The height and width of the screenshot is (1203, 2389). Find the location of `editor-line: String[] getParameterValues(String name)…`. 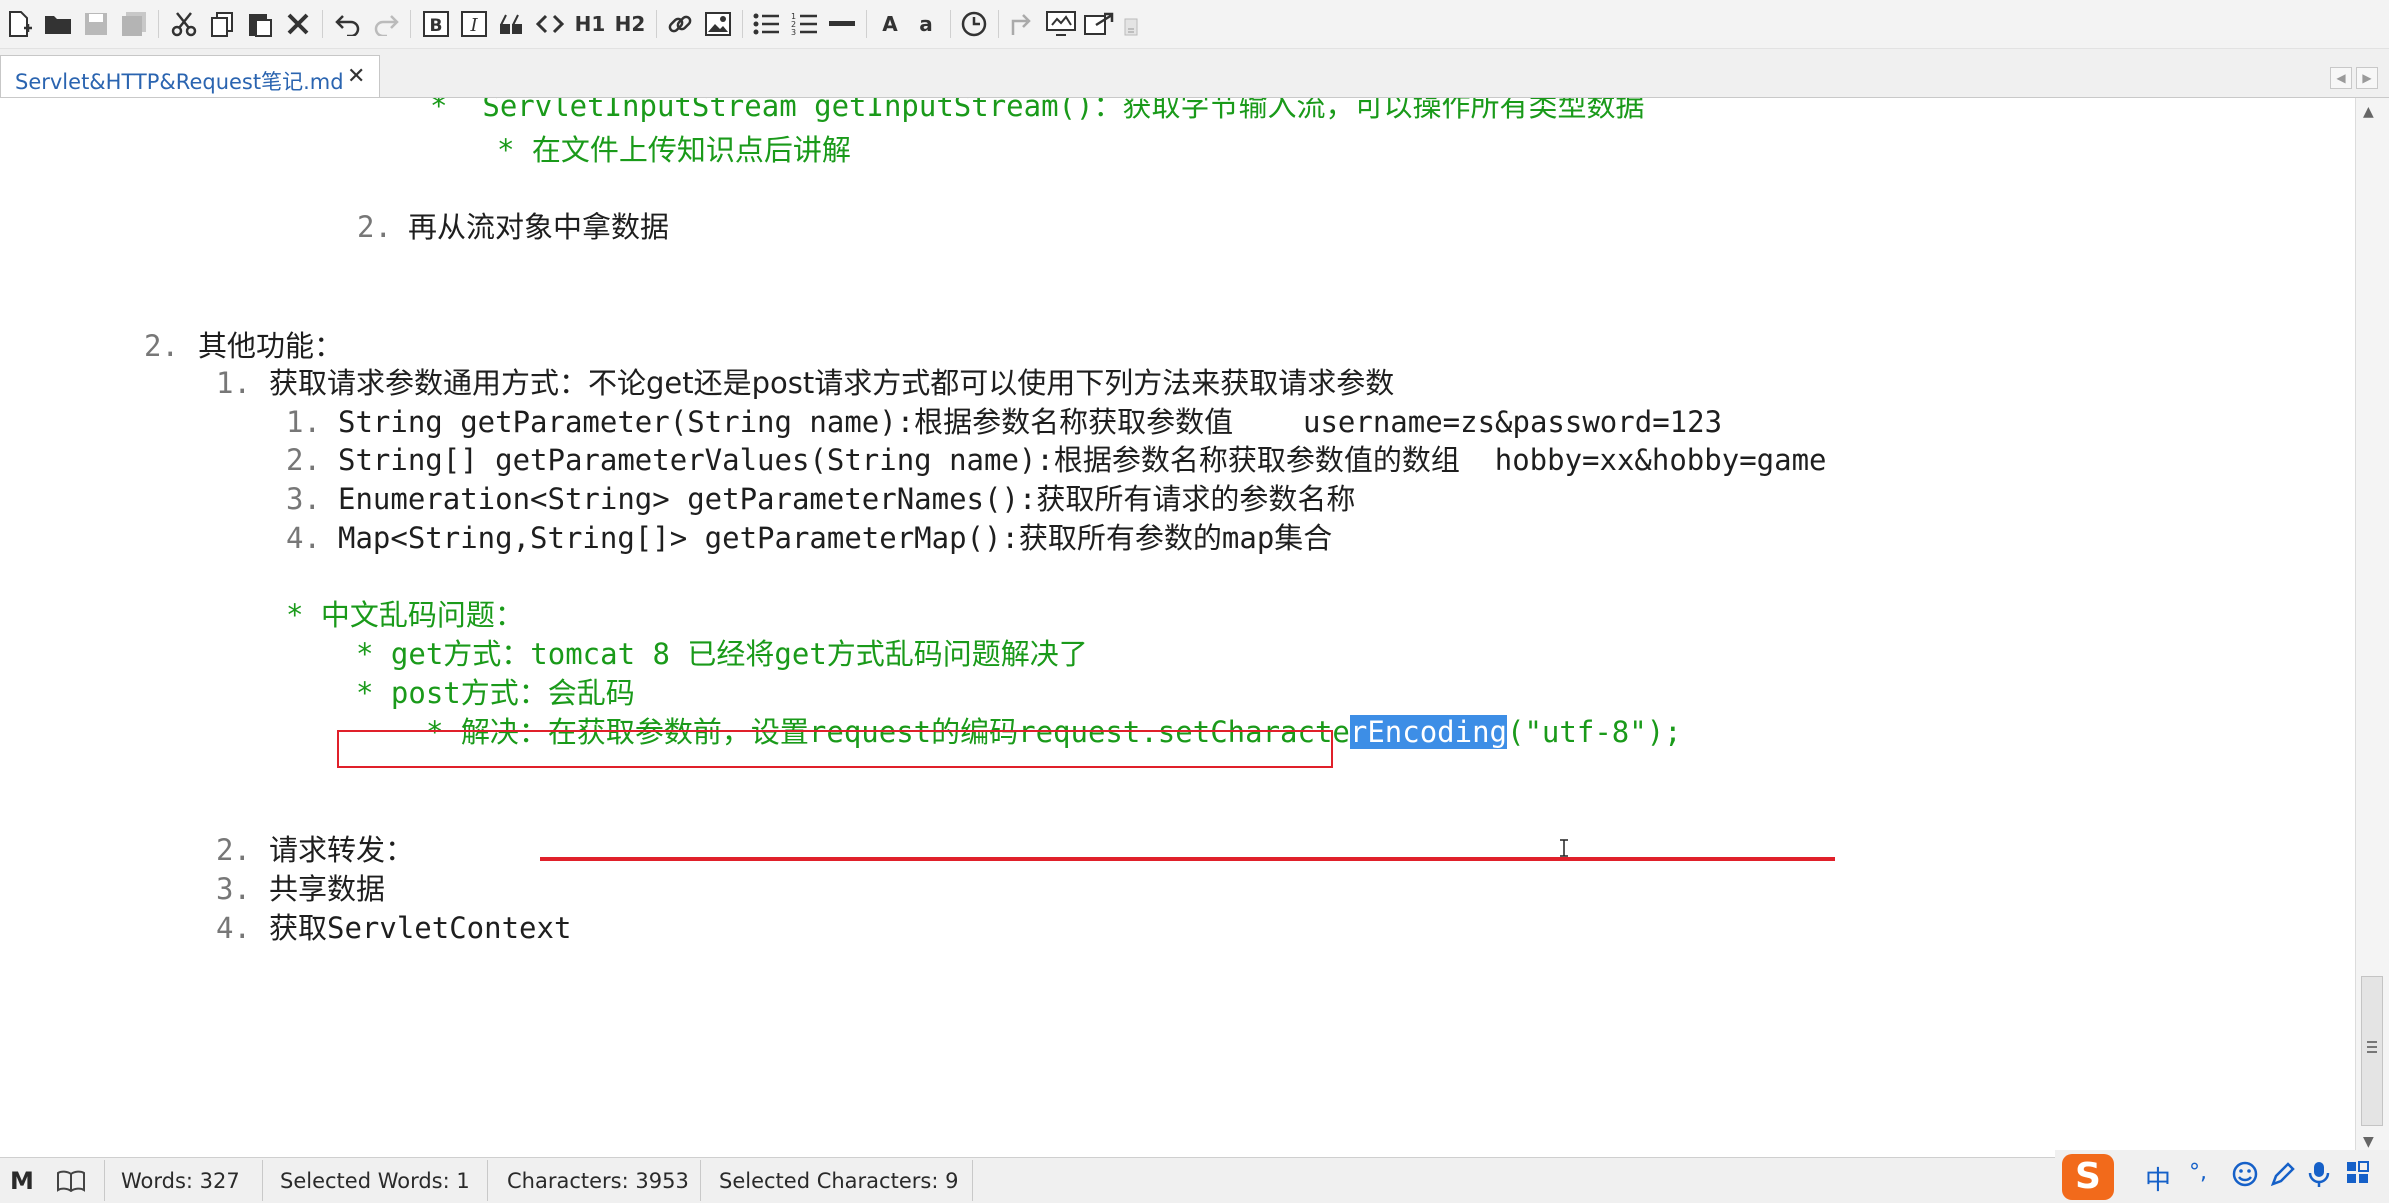

editor-line: String[] getParameterValues(String name)… is located at coordinates (1082, 460).